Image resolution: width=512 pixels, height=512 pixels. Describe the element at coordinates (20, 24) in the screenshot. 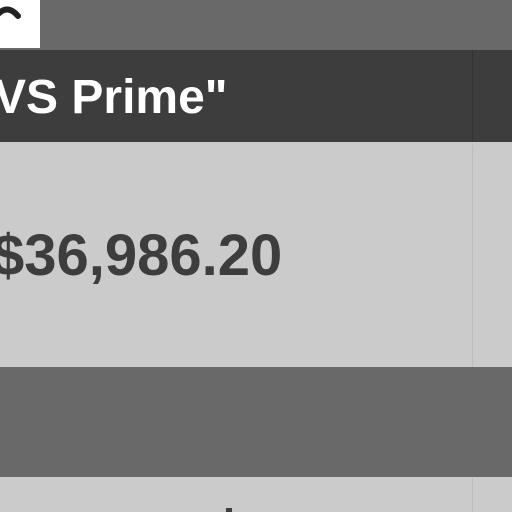

I see `logo-icon` at that location.